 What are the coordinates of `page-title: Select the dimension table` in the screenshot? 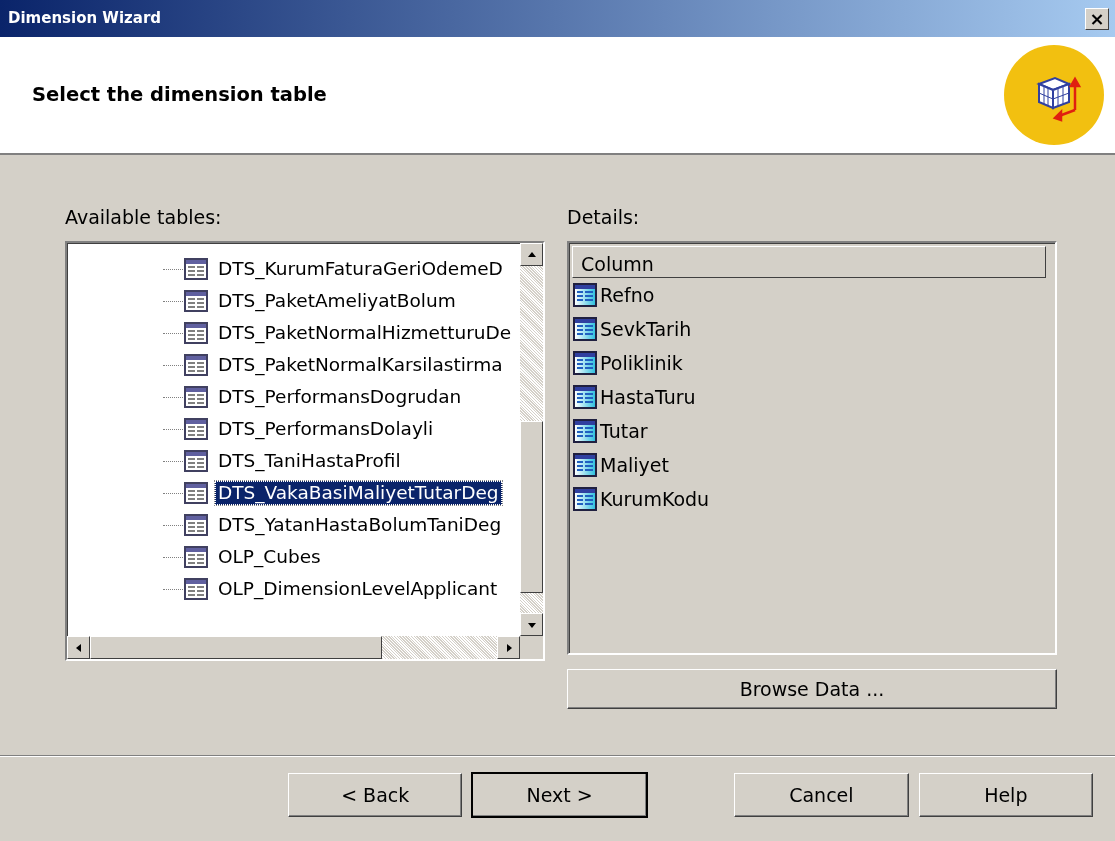 It's located at (179, 95).